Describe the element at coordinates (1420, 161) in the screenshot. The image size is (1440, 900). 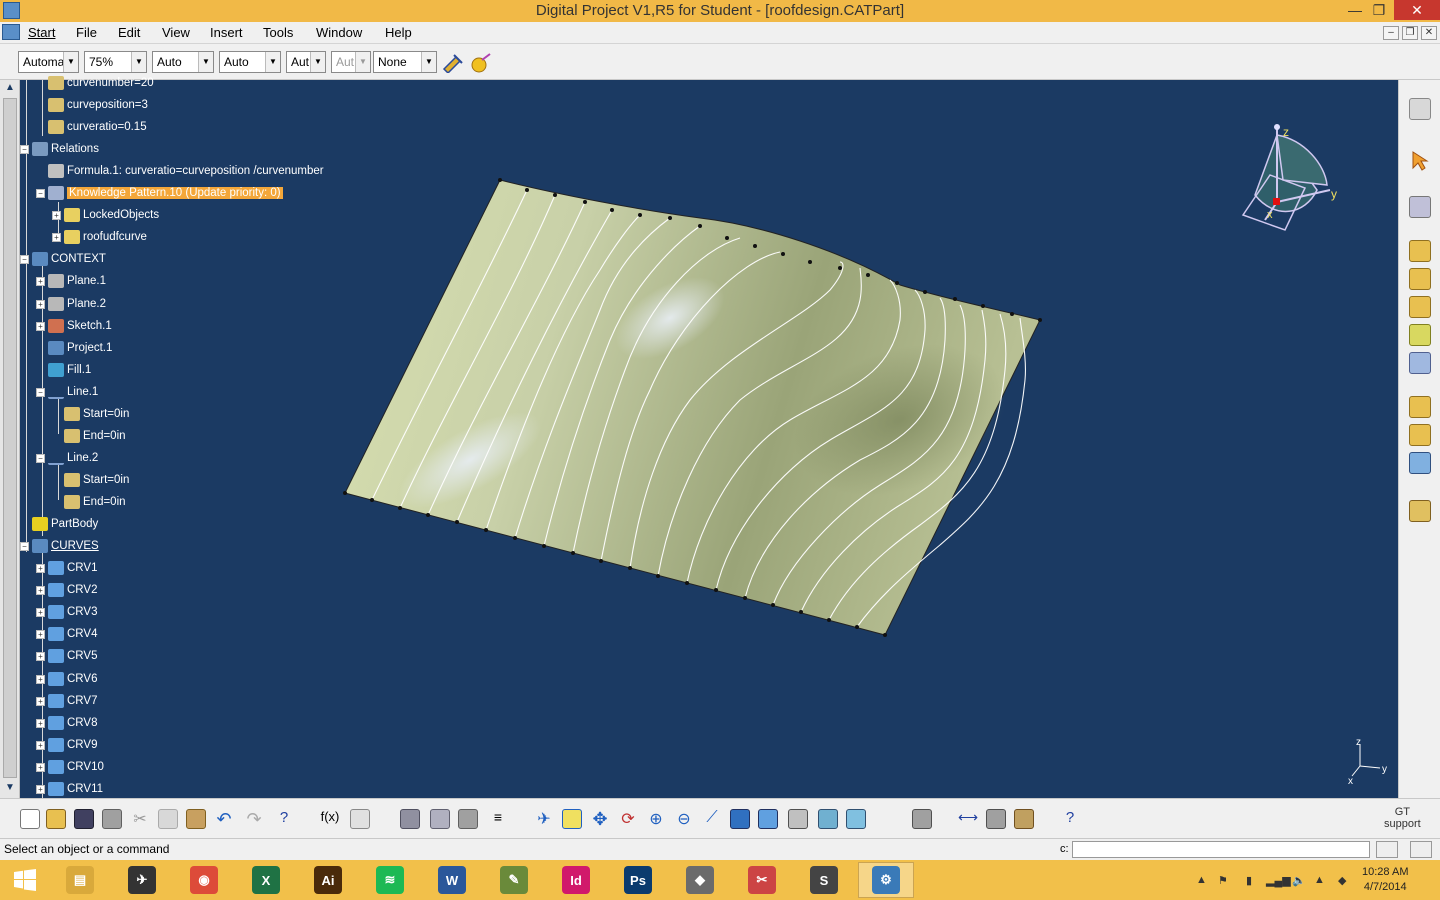
I see `select-cursor-icon` at that location.